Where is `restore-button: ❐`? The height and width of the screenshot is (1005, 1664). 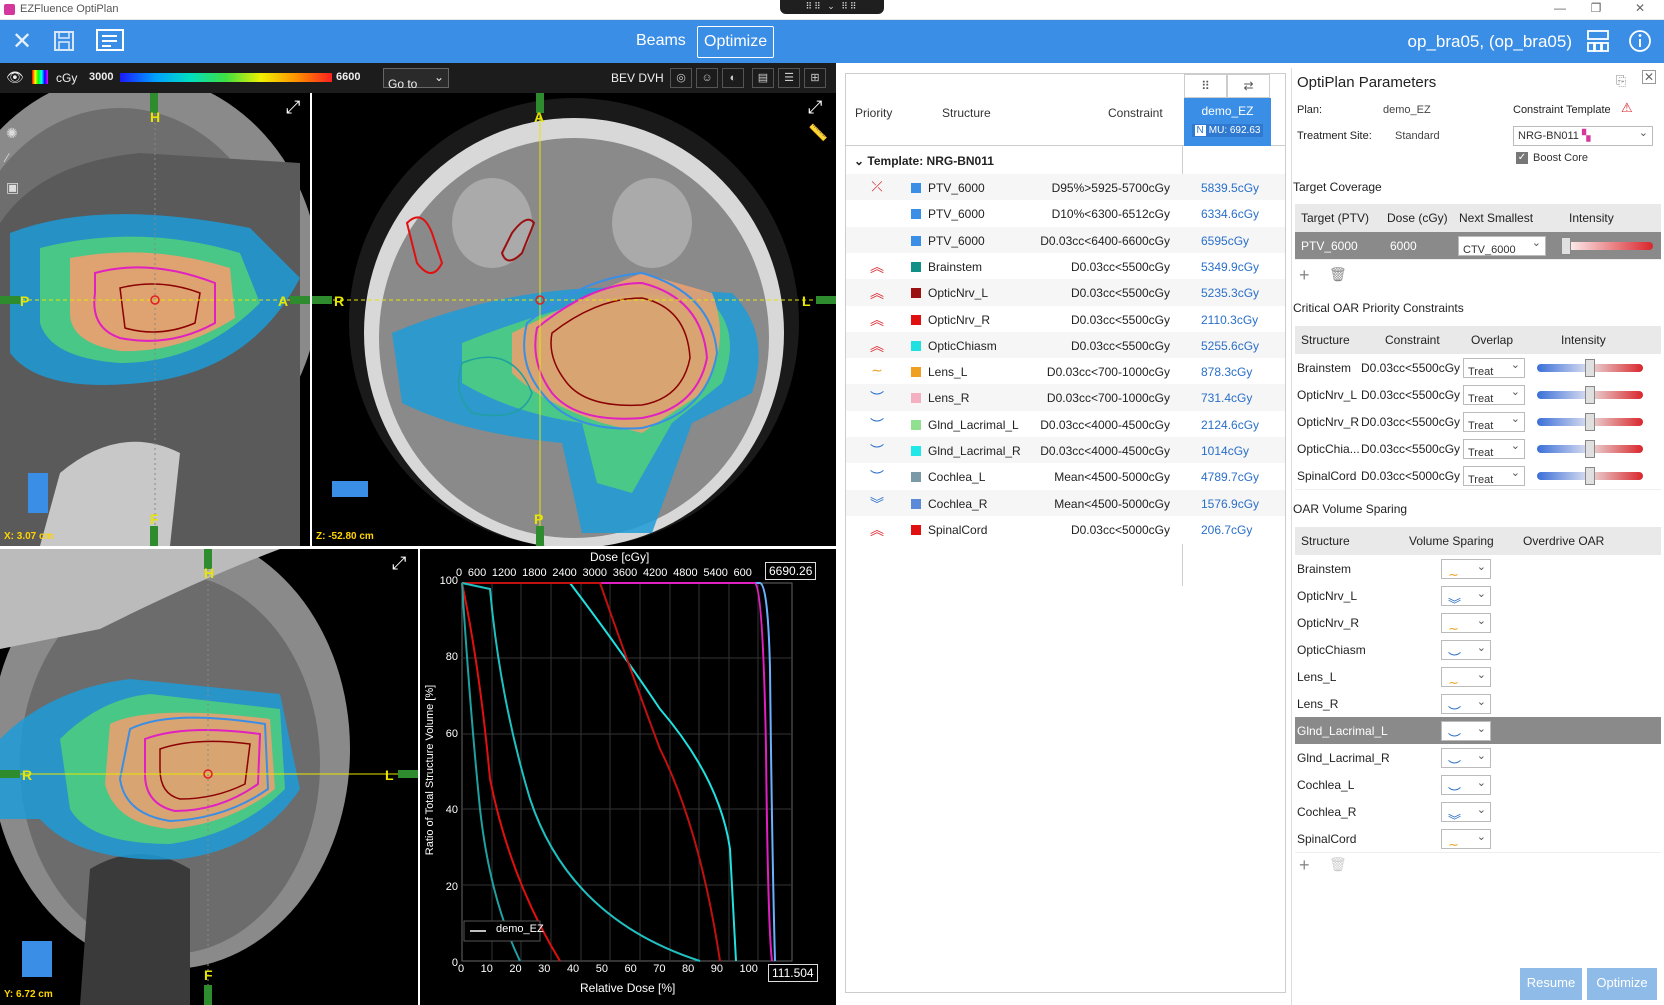
restore-button: ❐ is located at coordinates (1596, 8).